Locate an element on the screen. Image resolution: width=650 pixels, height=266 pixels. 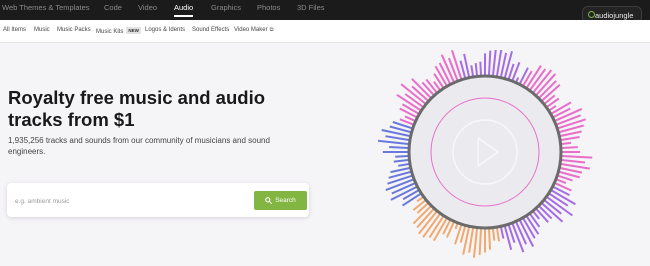
record-disc is located at coordinates (485, 152).